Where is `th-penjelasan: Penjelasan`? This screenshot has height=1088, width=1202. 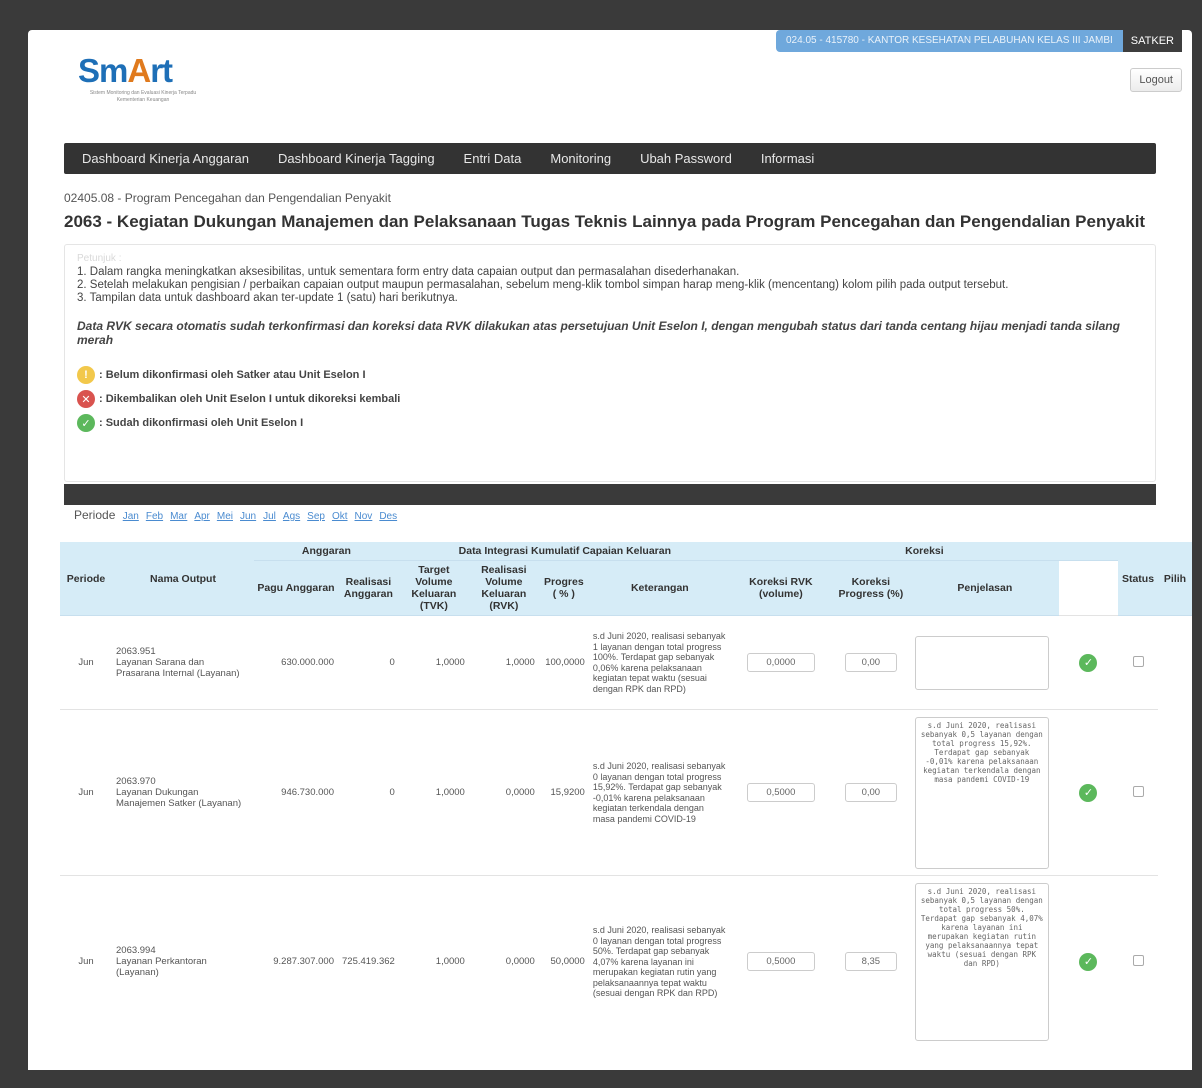
th-penjelasan: Penjelasan is located at coordinates (984, 588).